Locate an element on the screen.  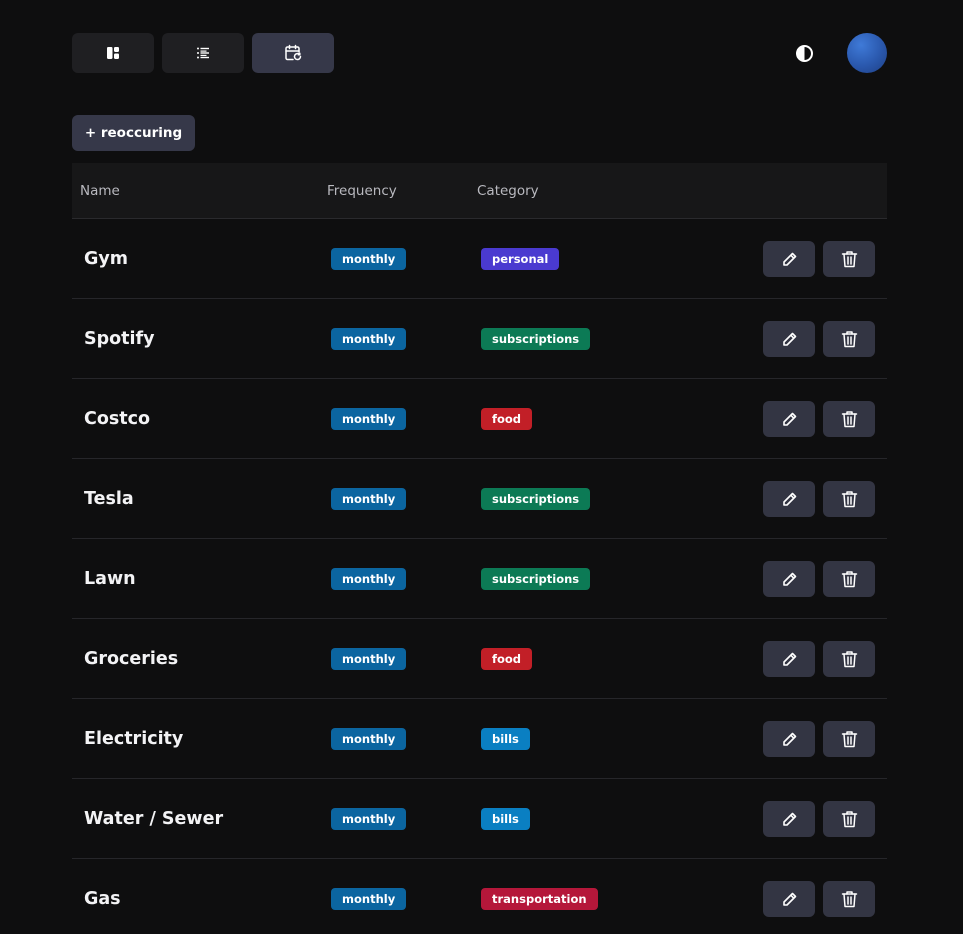
table-header: Name Frequency Category is located at coordinates (479, 191).